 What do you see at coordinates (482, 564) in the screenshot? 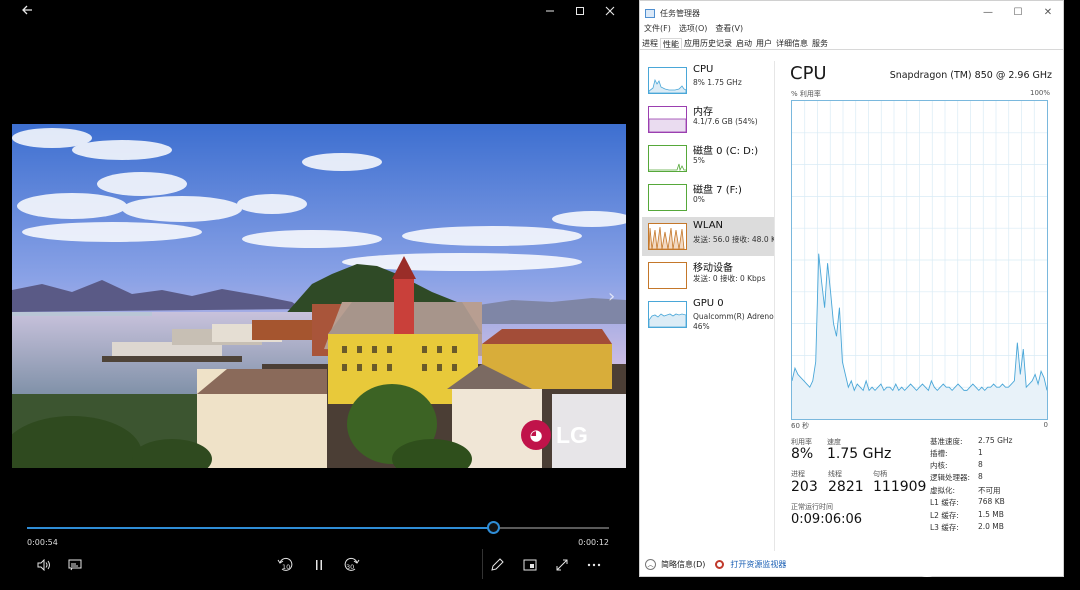
I see `control-divider` at bounding box center [482, 564].